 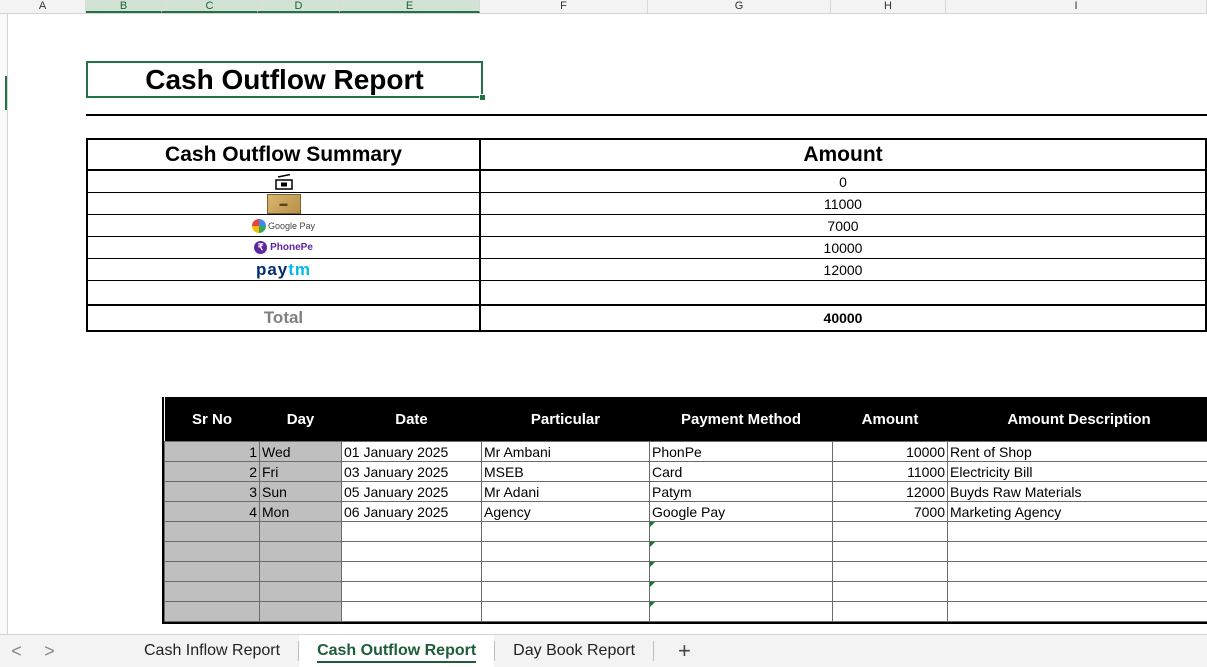 I want to click on next-sheet-button: >, so click(x=49, y=651).